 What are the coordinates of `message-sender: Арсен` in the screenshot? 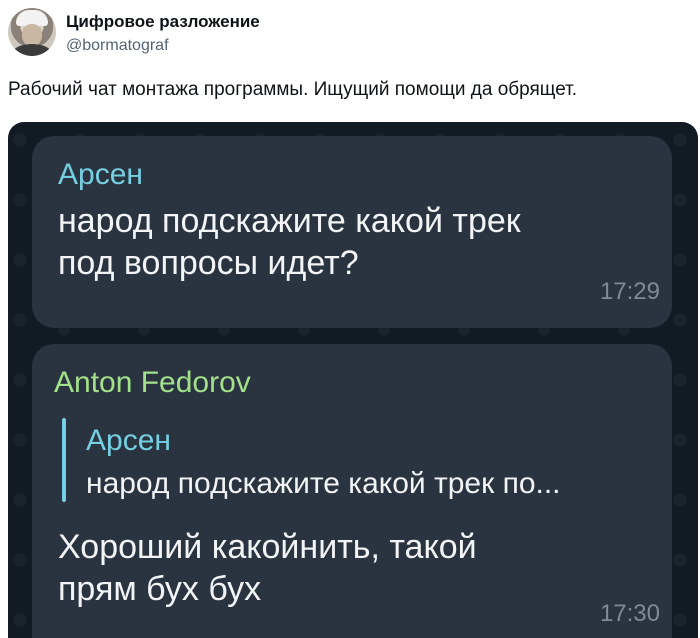 It's located at (100, 174).